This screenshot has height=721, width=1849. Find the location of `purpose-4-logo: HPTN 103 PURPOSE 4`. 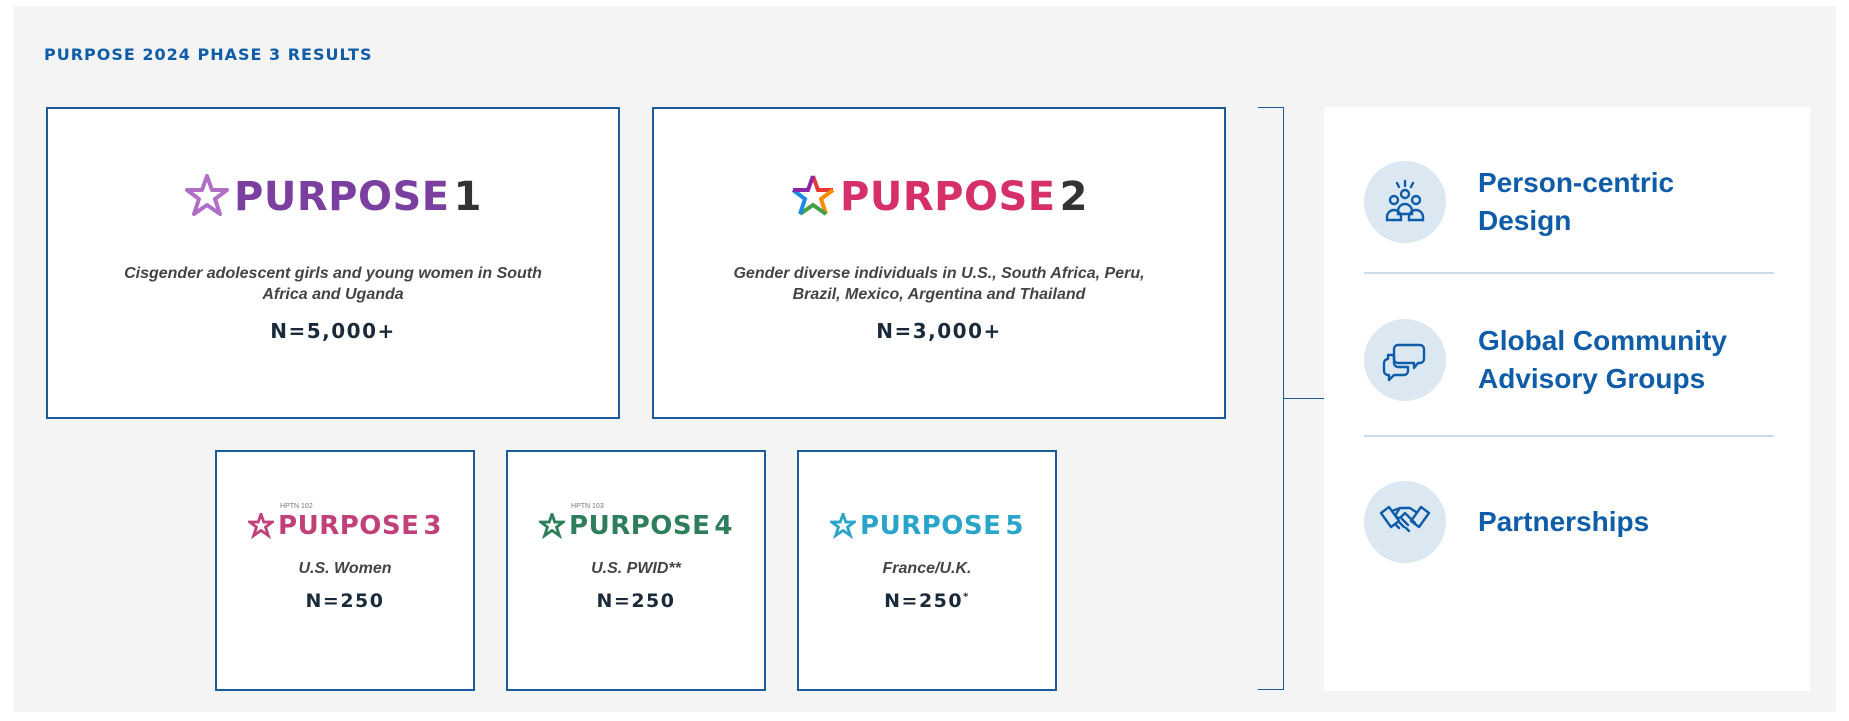

purpose-4-logo: HPTN 103 PURPOSE 4 is located at coordinates (636, 523).